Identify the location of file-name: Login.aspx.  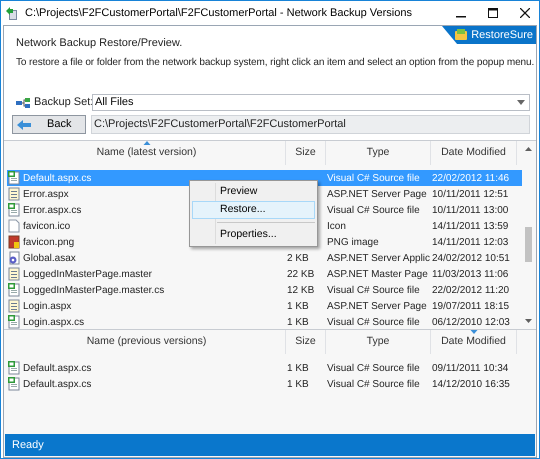
(47, 307).